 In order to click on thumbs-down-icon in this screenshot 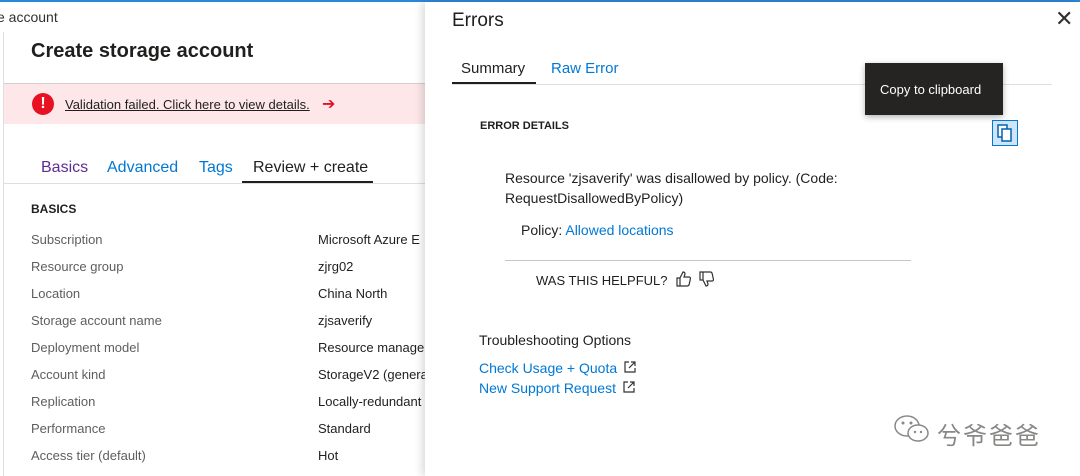, I will do `click(707, 279)`.